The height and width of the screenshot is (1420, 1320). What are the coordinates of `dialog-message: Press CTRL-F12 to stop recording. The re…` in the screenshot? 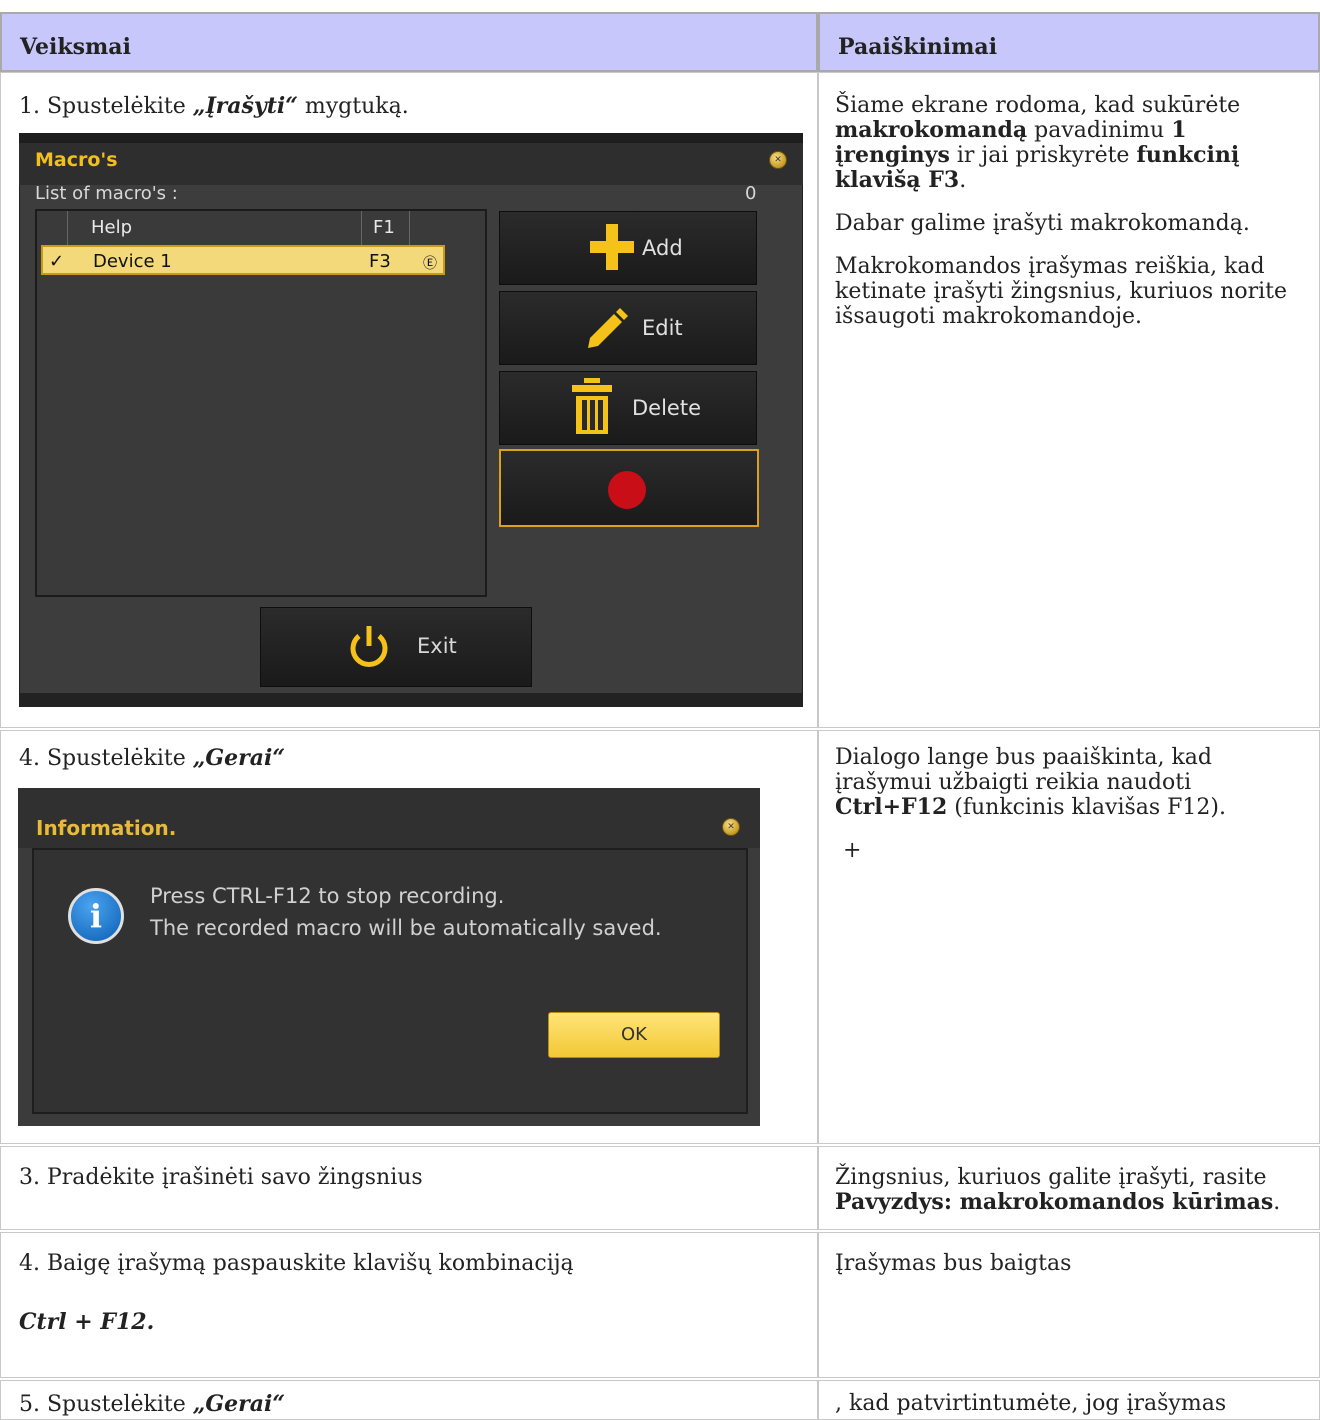 It's located at (406, 912).